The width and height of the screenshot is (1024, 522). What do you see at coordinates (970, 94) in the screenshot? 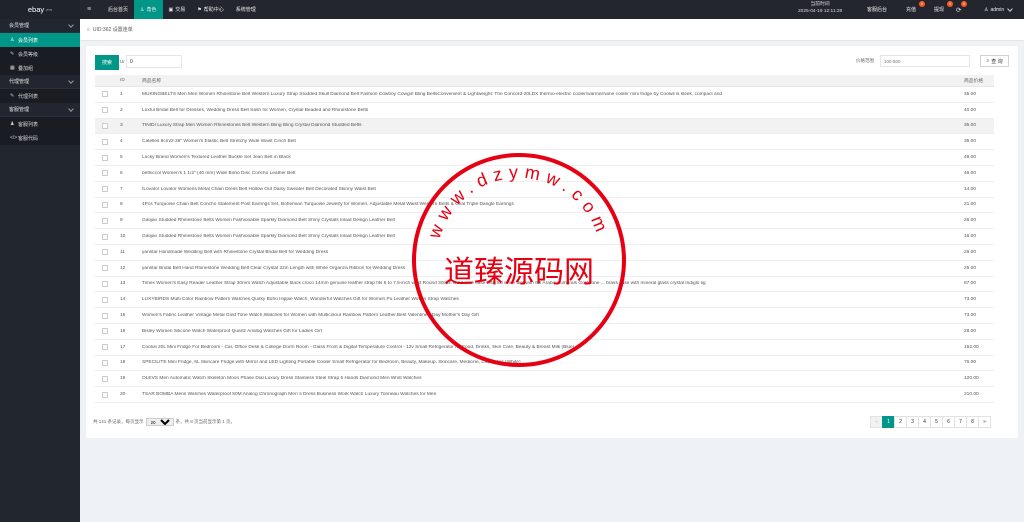
I see `row-price: 35.00` at bounding box center [970, 94].